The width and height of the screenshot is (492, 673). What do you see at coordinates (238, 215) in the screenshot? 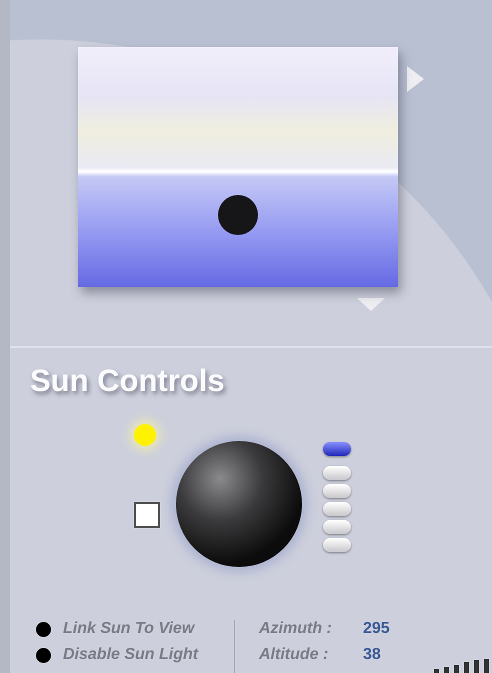
I see `sun-marker` at bounding box center [238, 215].